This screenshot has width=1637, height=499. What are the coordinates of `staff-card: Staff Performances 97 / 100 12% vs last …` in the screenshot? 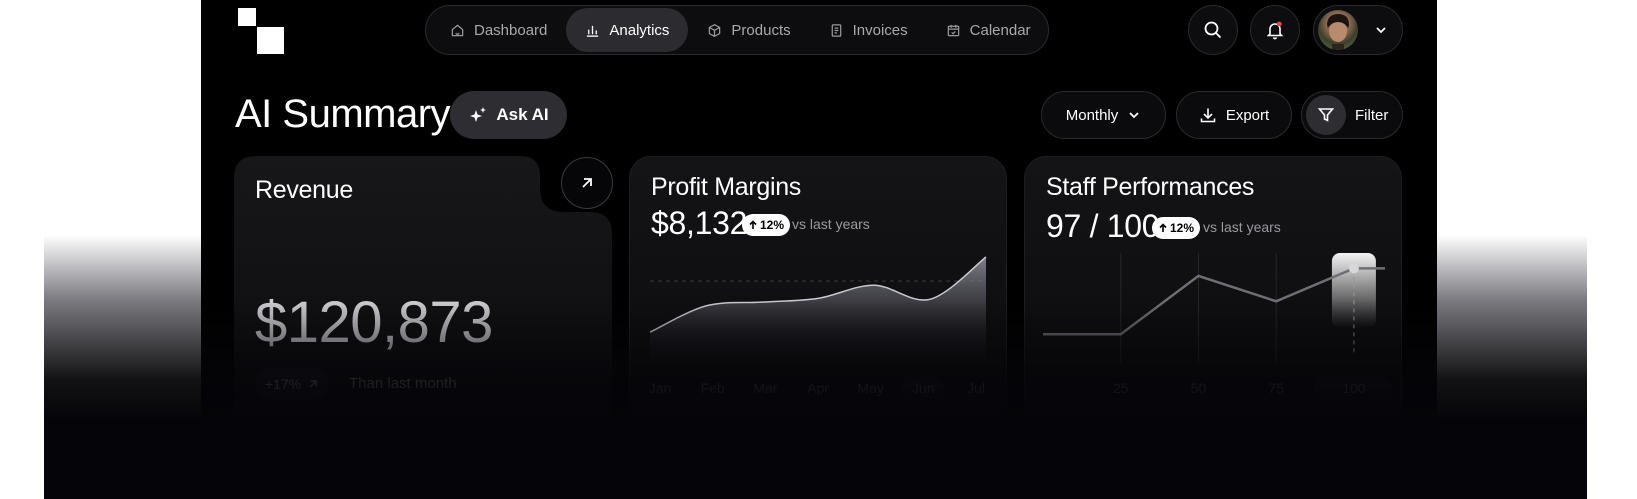 It's located at (1213, 288).